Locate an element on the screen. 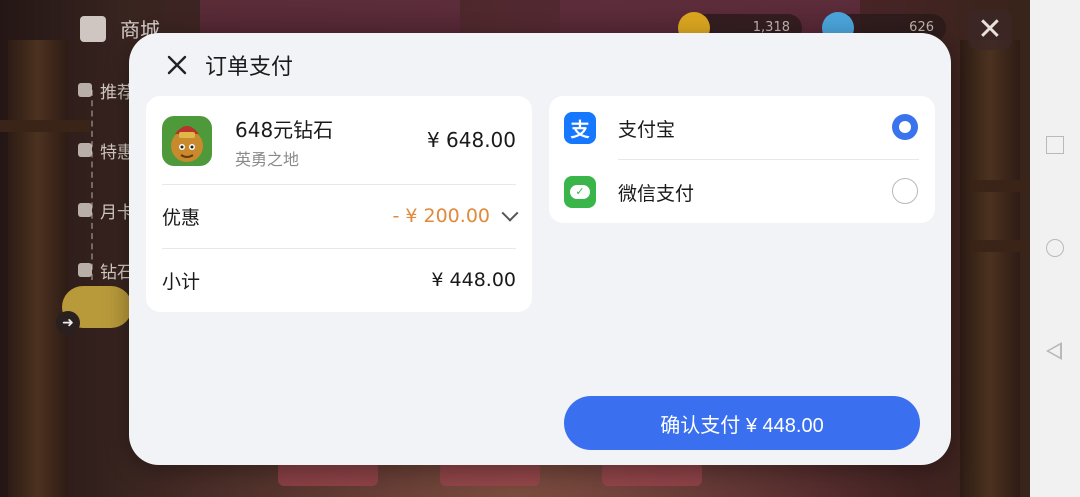  discount-value: - ¥ 200.00 is located at coordinates (441, 216).